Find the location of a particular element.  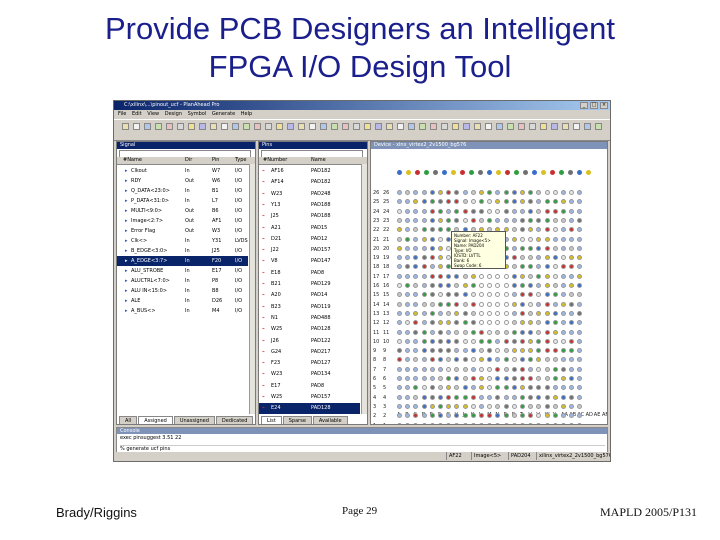

table-row: ⌁ V8 PAD147 is located at coordinates (309, 261).